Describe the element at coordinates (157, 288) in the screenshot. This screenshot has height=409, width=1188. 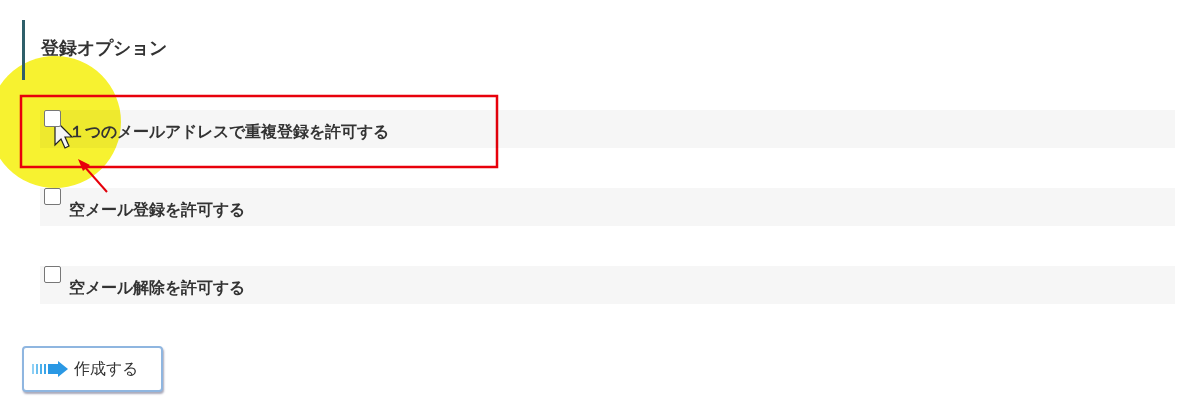
I see `option-label: 空メール解除を許可する` at that location.